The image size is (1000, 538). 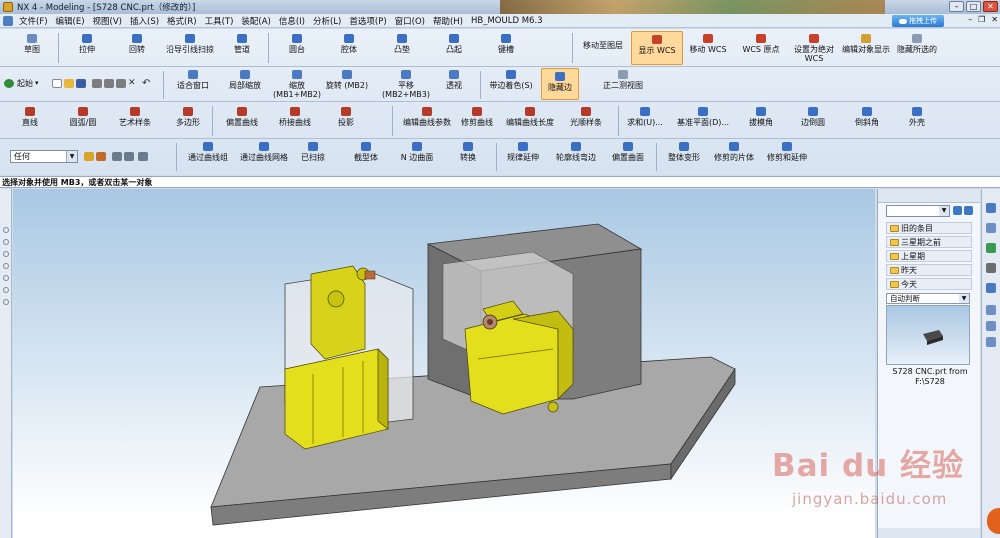 What do you see at coordinates (143, 156) in the screenshot?
I see `filter-options-icon` at bounding box center [143, 156].